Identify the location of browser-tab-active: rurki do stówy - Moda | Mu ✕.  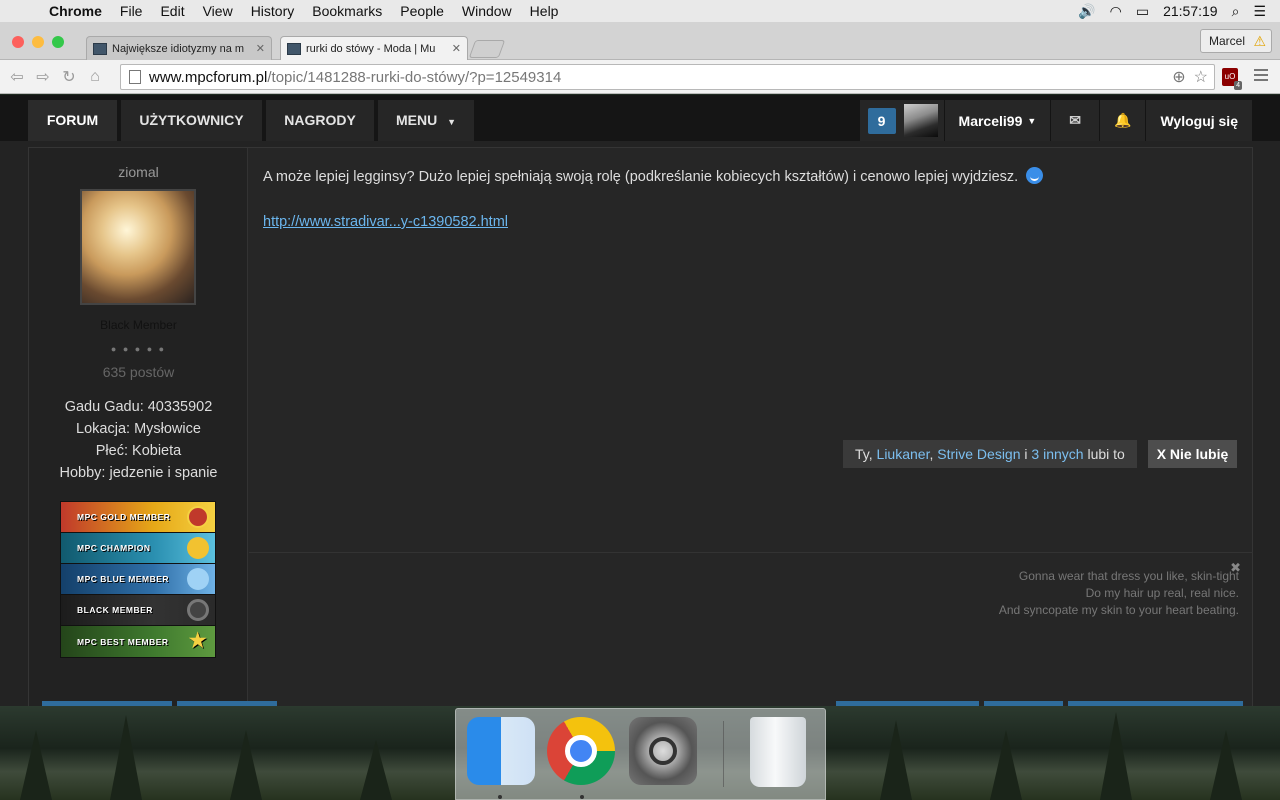
(374, 48).